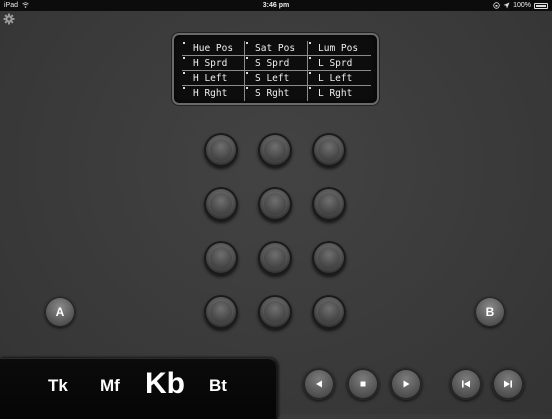 The height and width of the screenshot is (419, 552). Describe the element at coordinates (329, 150) in the screenshot. I see `knob-lum-pos` at that location.